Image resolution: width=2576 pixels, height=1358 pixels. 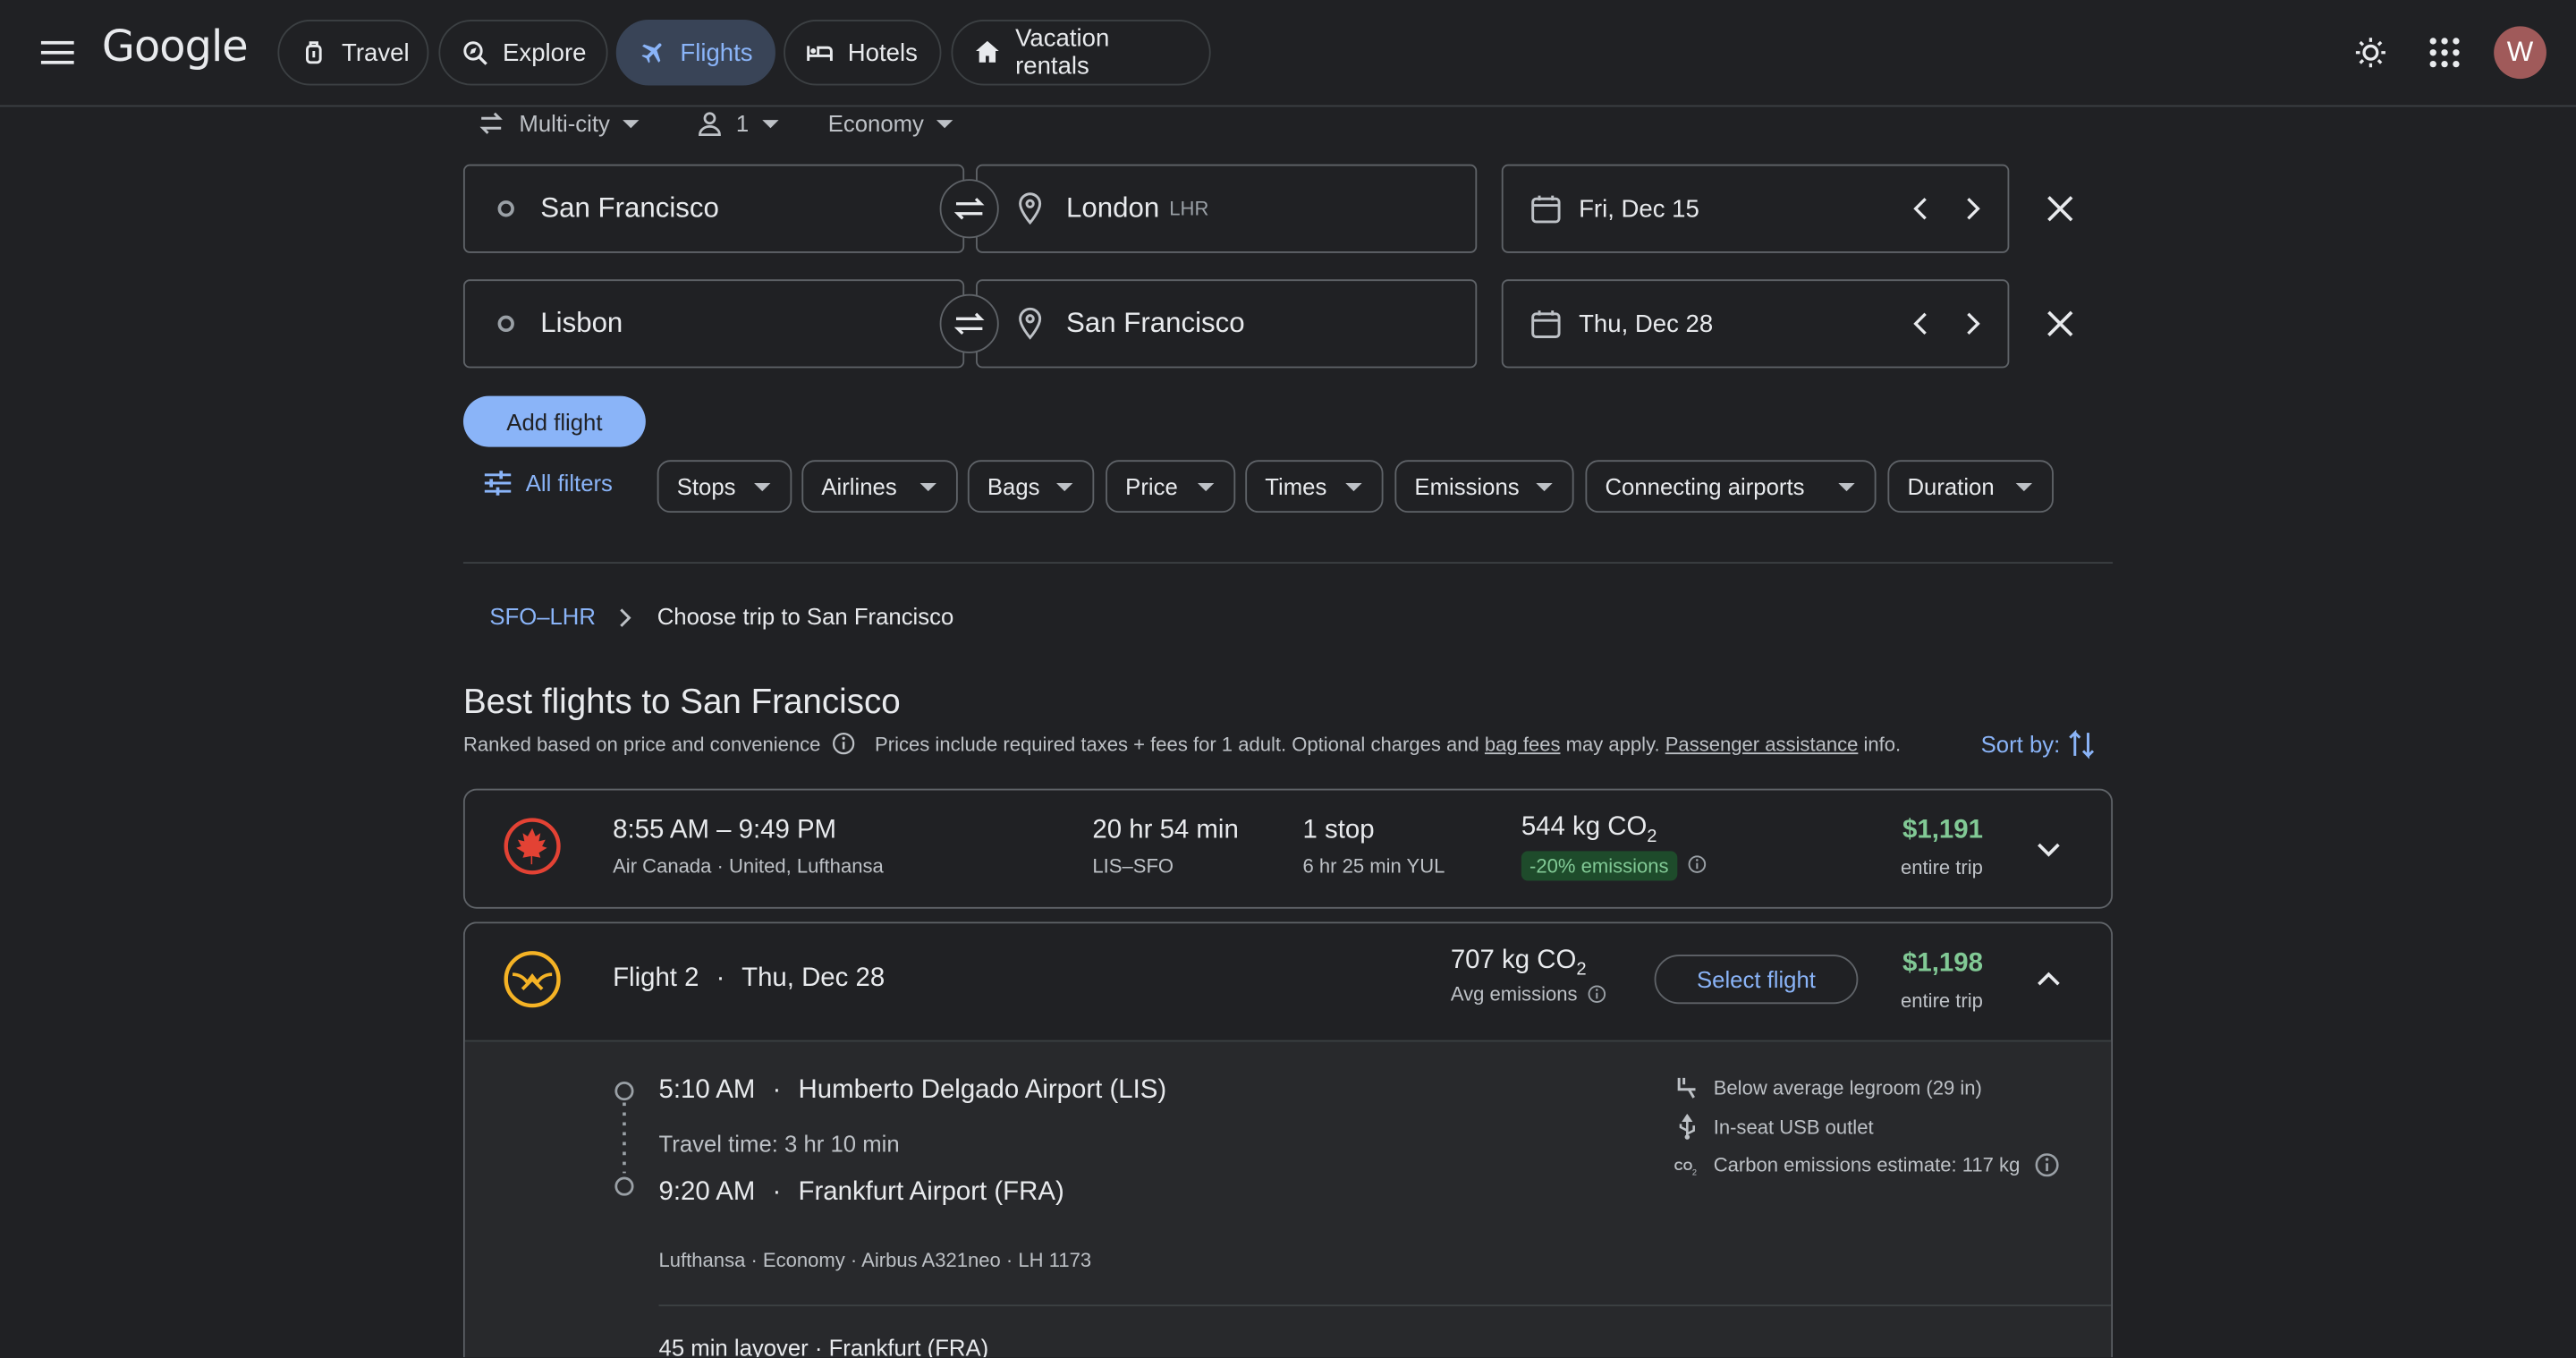 I want to click on route-codes: LIS–SFO, so click(x=1133, y=866).